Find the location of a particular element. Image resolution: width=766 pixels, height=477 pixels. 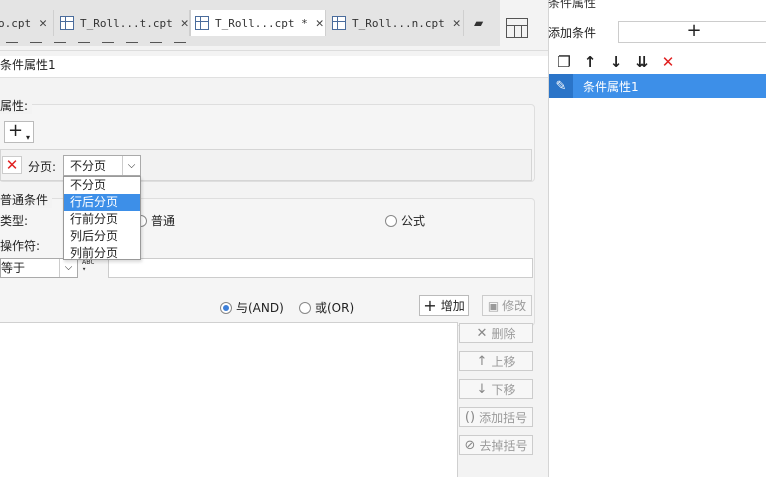

property-group-label: 属性: is located at coordinates (16, 105).